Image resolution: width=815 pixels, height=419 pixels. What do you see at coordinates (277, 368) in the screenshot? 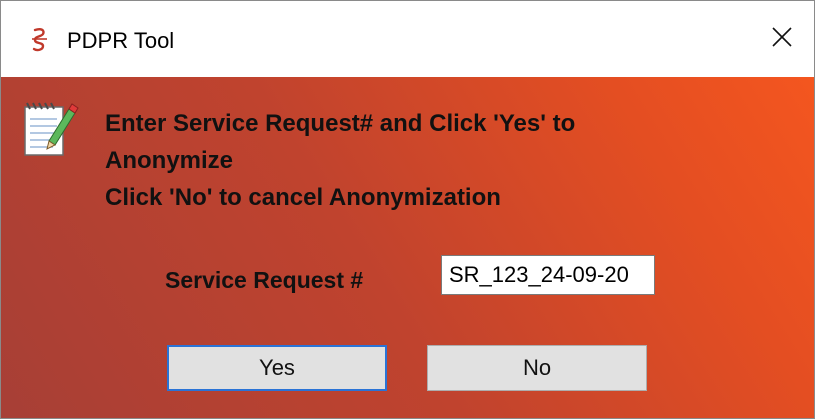
I see `yes-button: Yes` at bounding box center [277, 368].